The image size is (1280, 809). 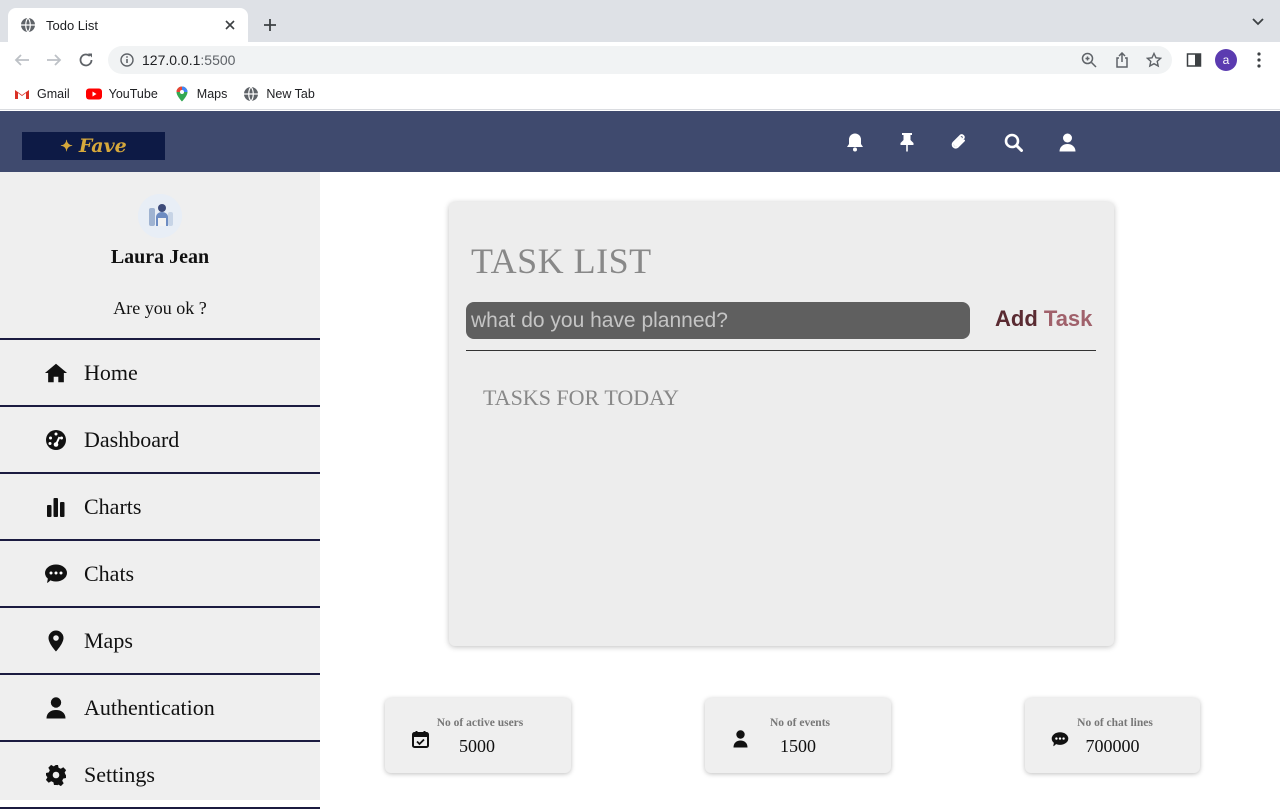 I want to click on home-icon, so click(x=56, y=373).